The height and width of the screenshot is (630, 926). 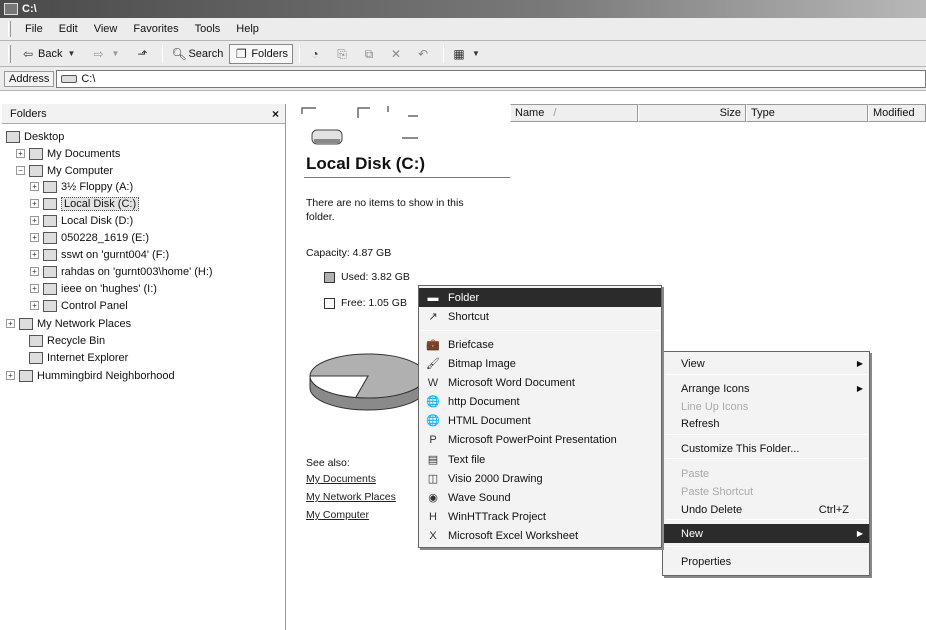 I want to click on new-submenu-item: ↗ Shortcut, so click(x=540, y=316).